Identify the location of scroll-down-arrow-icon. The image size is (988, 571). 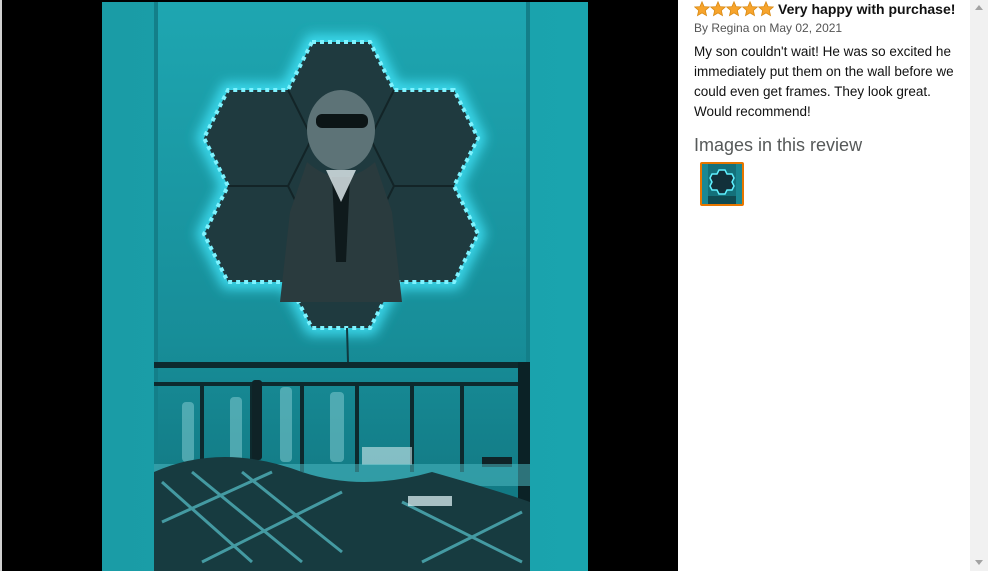
(979, 562).